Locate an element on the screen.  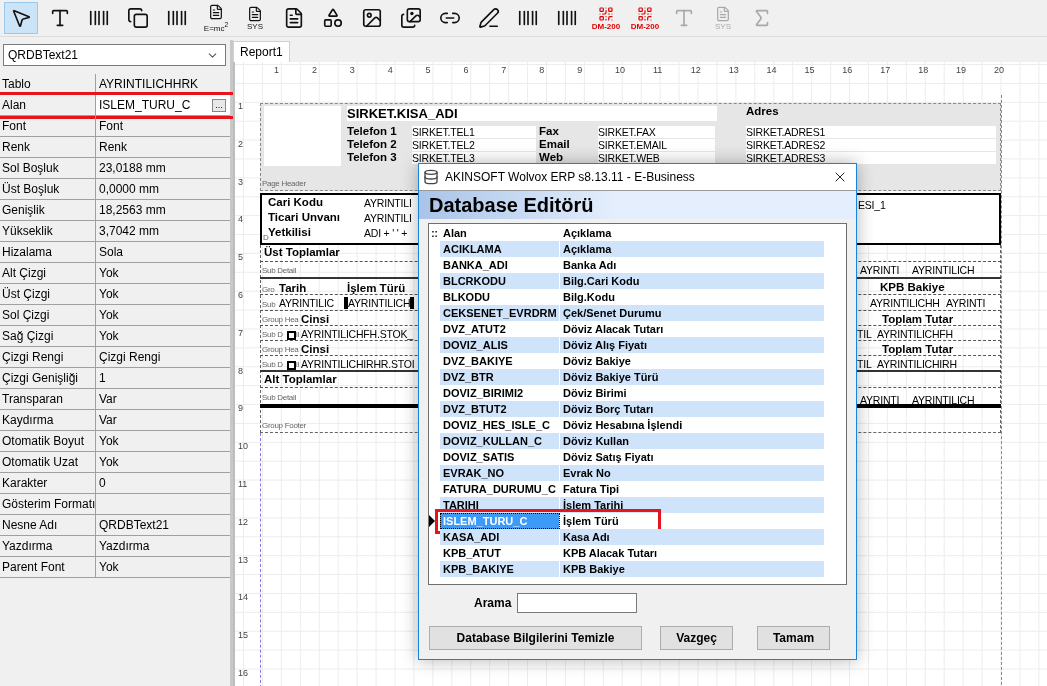
report-field: AYRINTILICHIRH is located at coordinates (917, 364).